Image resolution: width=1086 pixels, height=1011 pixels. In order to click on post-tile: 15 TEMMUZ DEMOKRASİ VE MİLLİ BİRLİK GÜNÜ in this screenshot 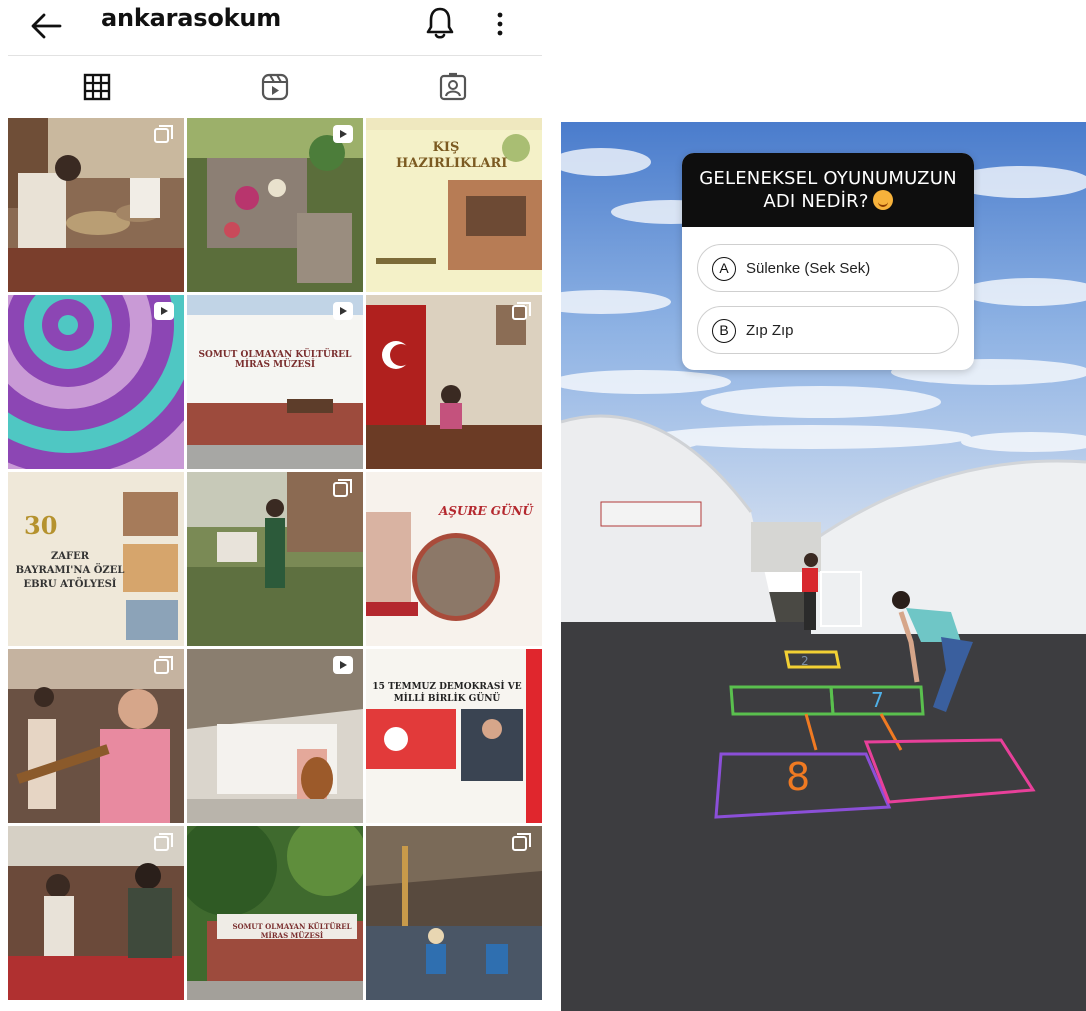, I will do `click(454, 736)`.